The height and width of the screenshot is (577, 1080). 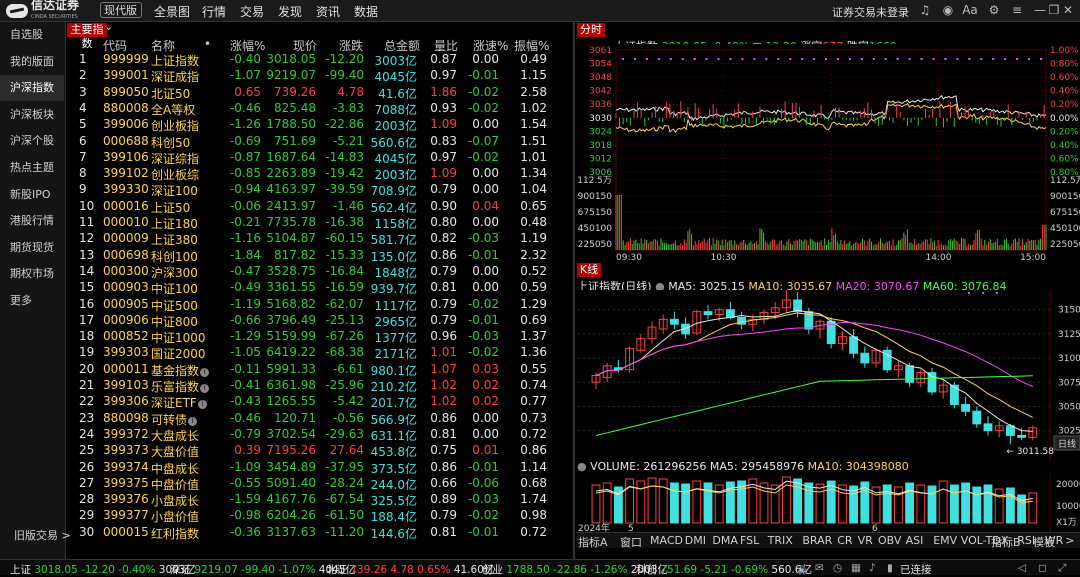 I want to click on index-name: 深证综指, so click(x=175, y=158).